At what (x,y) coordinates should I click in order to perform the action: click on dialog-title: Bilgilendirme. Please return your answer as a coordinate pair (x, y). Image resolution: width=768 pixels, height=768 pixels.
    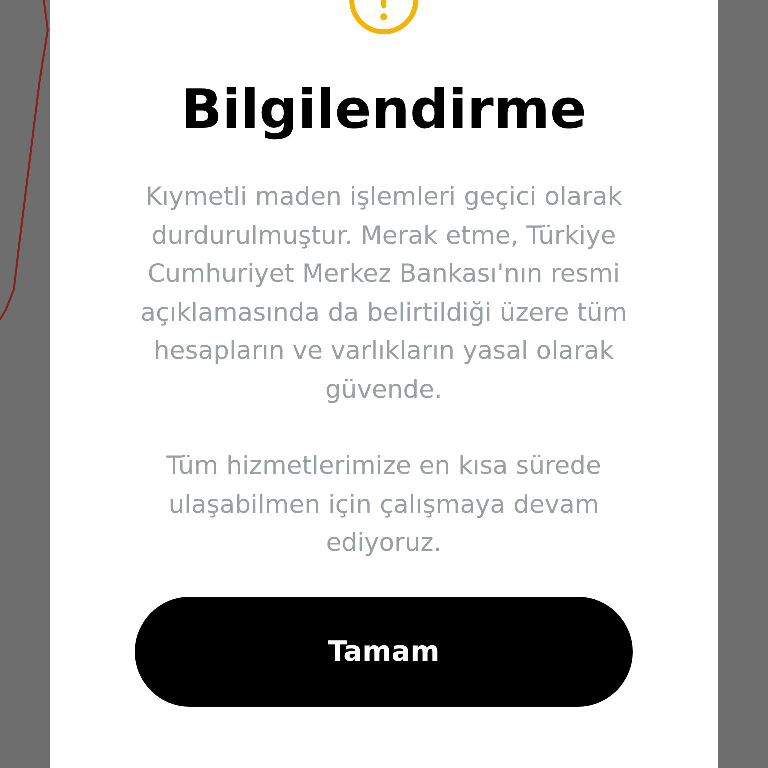
    Looking at the image, I should click on (384, 110).